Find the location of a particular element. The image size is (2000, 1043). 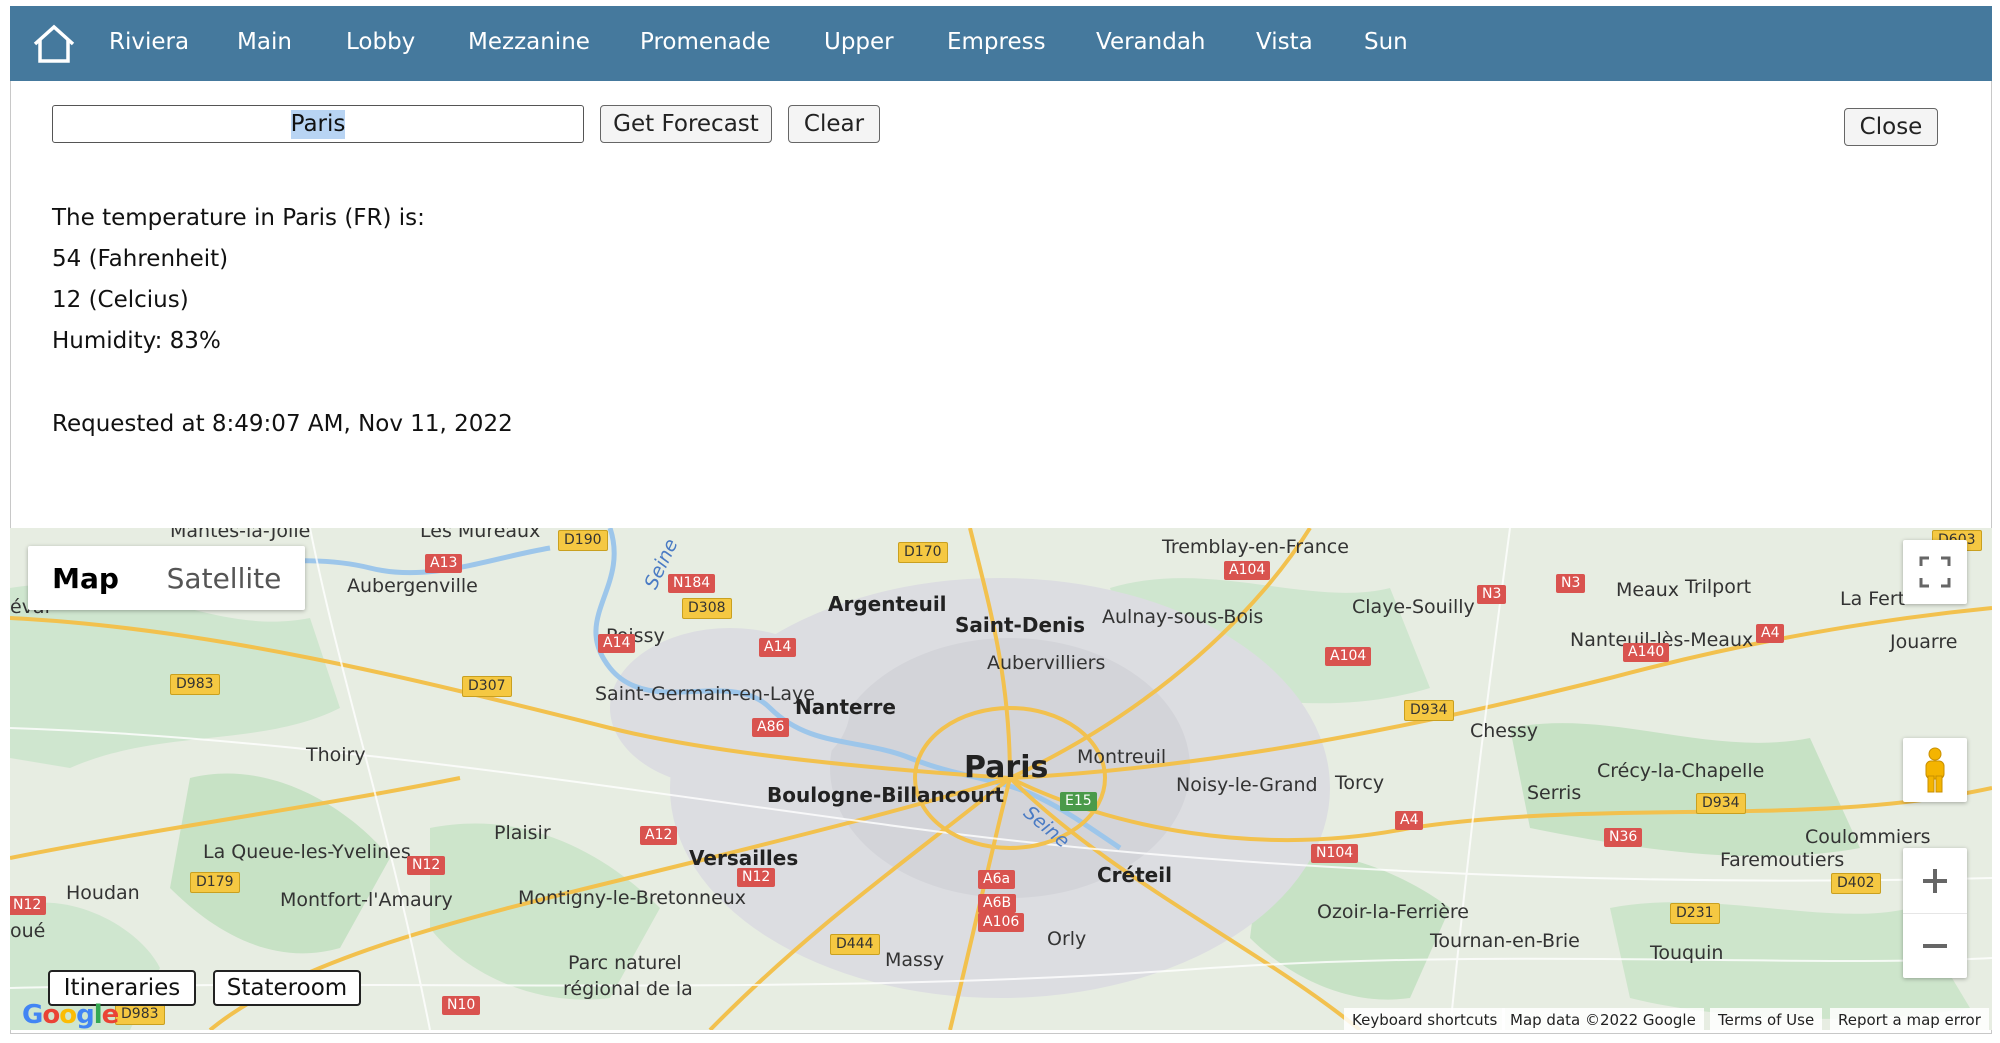

clear-button: Clear is located at coordinates (834, 124).